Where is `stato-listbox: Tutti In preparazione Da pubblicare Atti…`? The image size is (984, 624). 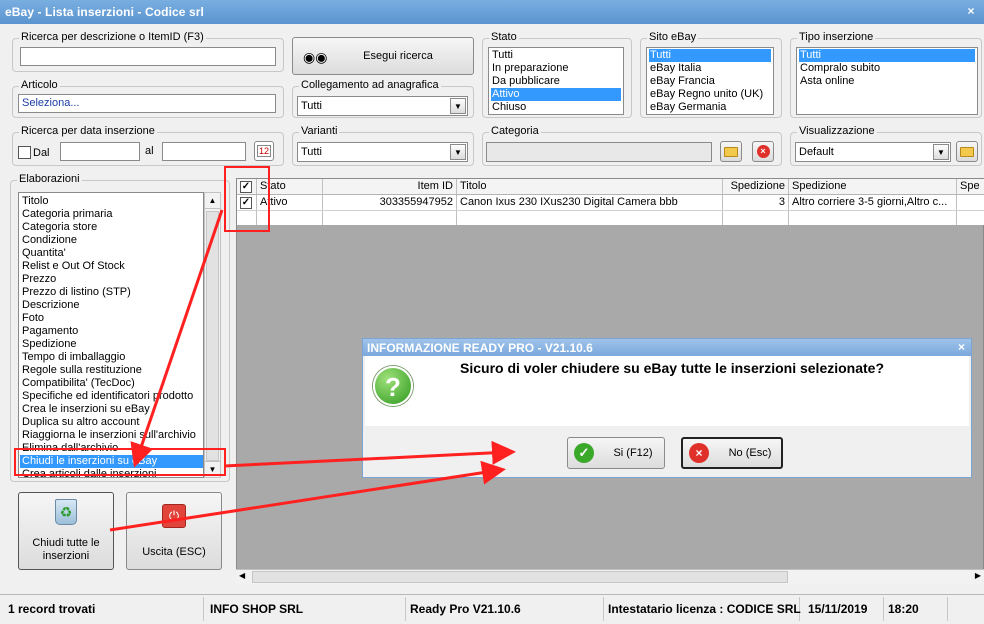 stato-listbox: Tutti In preparazione Da pubblicare Atti… is located at coordinates (556, 81).